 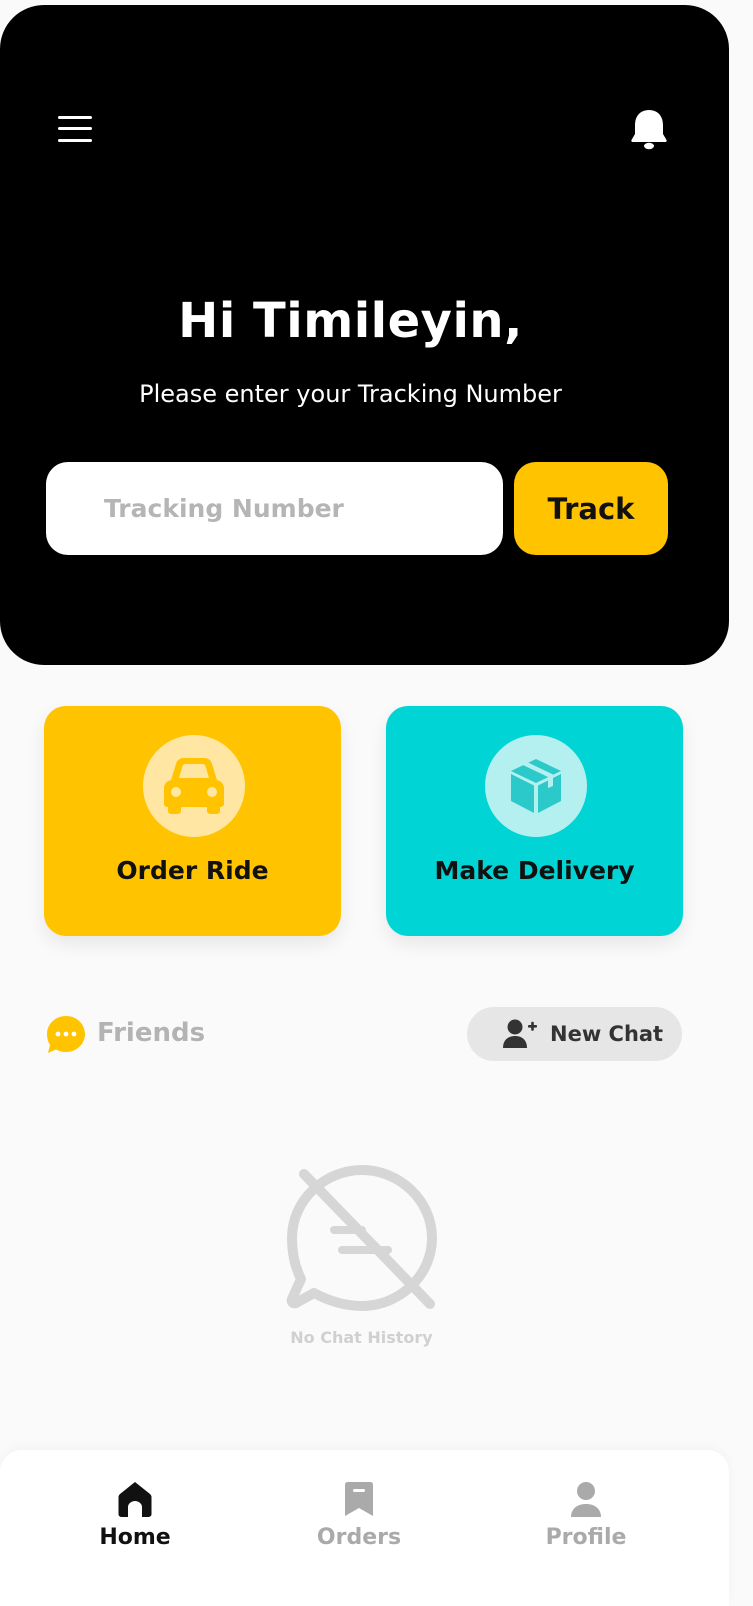 What do you see at coordinates (586, 1499) in the screenshot?
I see `user-icon` at bounding box center [586, 1499].